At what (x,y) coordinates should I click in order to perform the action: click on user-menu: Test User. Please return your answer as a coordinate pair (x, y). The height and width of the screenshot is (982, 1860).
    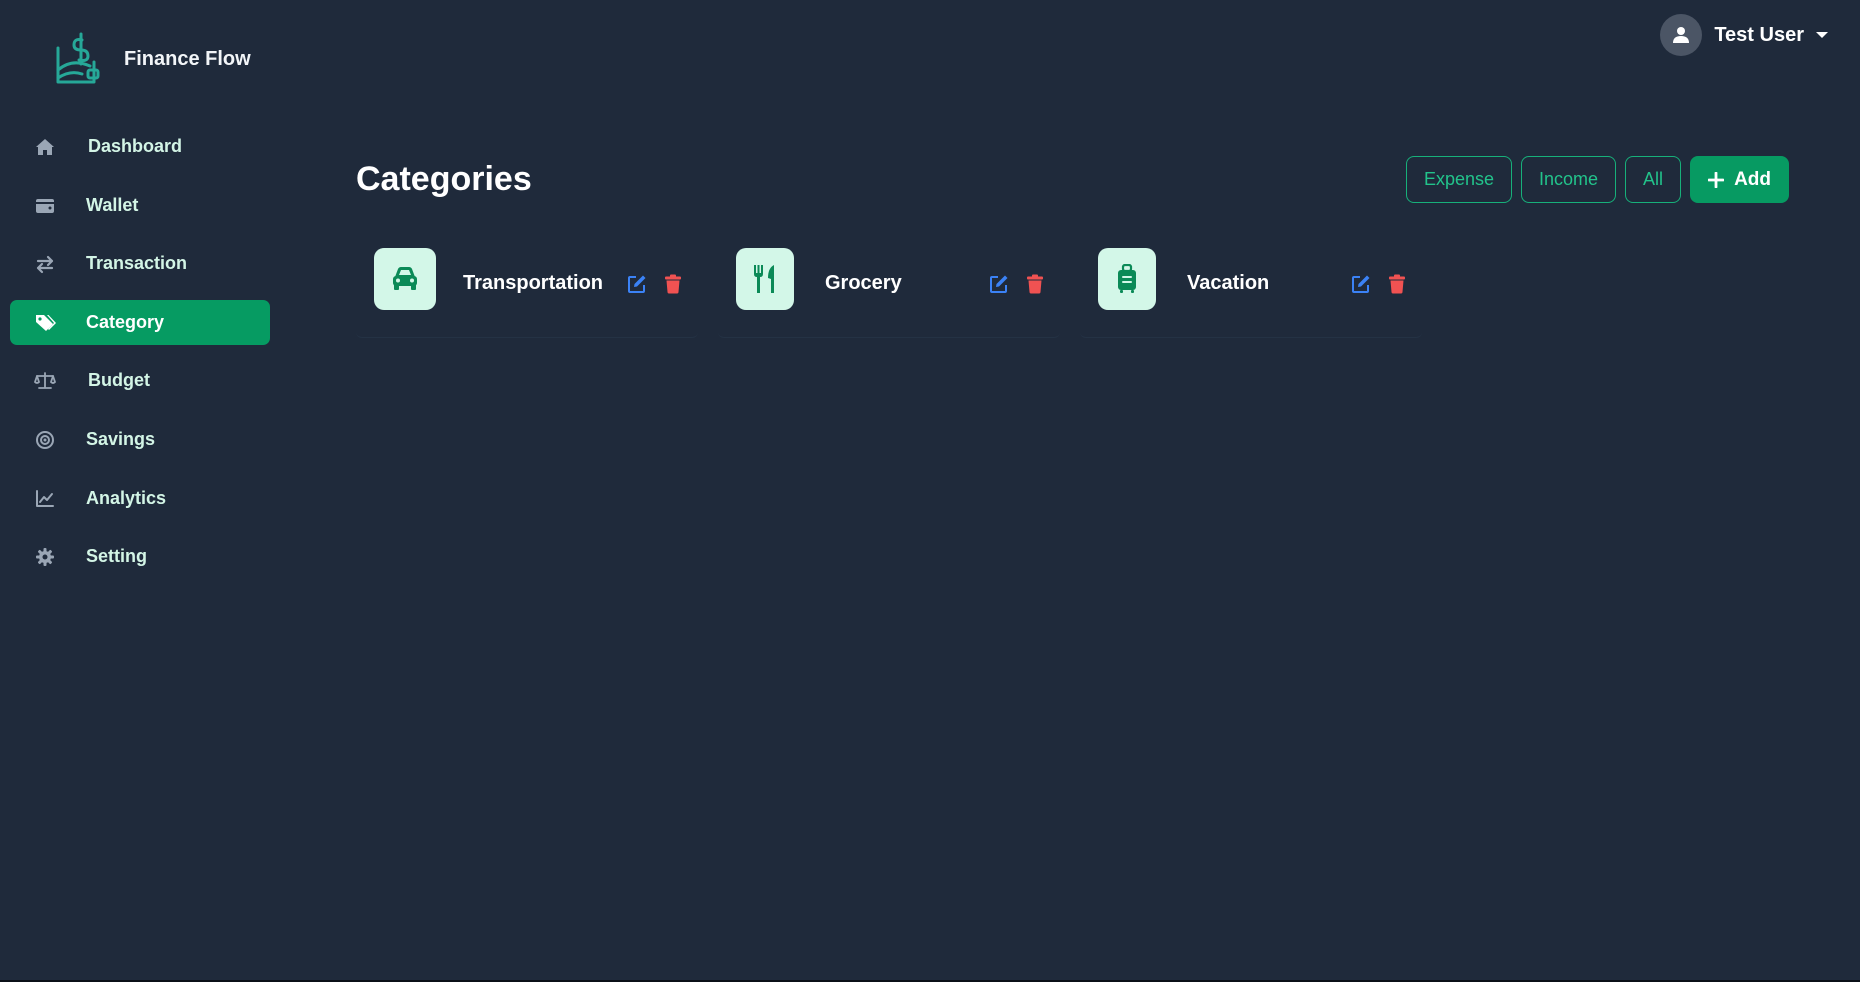
    Looking at the image, I should click on (1744, 35).